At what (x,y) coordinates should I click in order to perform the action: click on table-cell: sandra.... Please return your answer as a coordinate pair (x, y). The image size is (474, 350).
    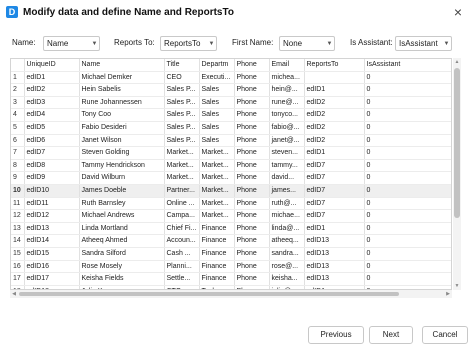
    Looking at the image, I should click on (287, 254).